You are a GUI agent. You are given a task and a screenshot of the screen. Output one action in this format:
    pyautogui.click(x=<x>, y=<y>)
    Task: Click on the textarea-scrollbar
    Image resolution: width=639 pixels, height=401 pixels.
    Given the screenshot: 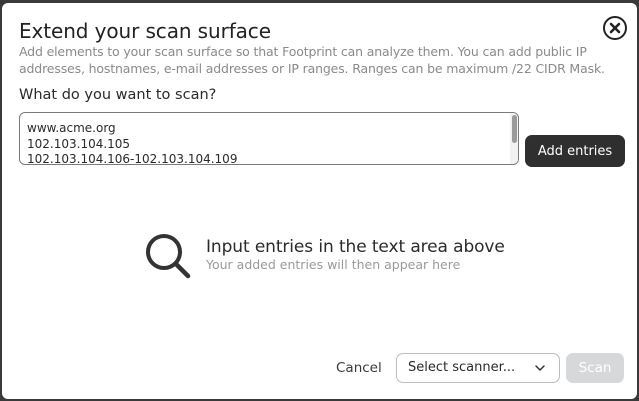 What is the action you would take?
    pyautogui.click(x=514, y=138)
    